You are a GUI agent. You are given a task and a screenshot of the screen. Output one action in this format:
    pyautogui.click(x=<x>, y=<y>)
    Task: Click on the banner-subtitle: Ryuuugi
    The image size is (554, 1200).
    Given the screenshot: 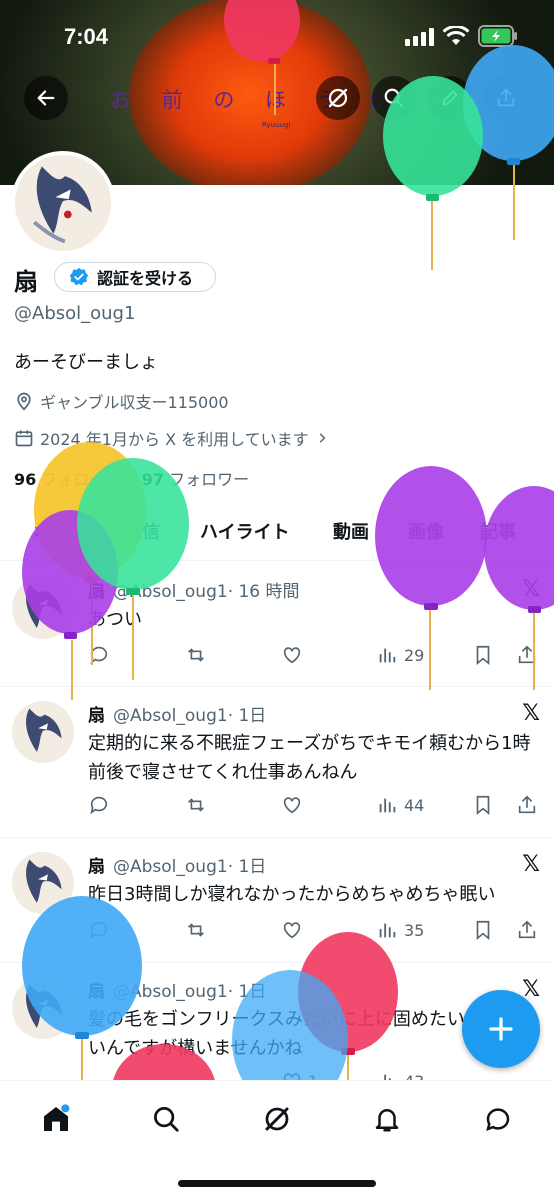 What is the action you would take?
    pyautogui.click(x=276, y=125)
    